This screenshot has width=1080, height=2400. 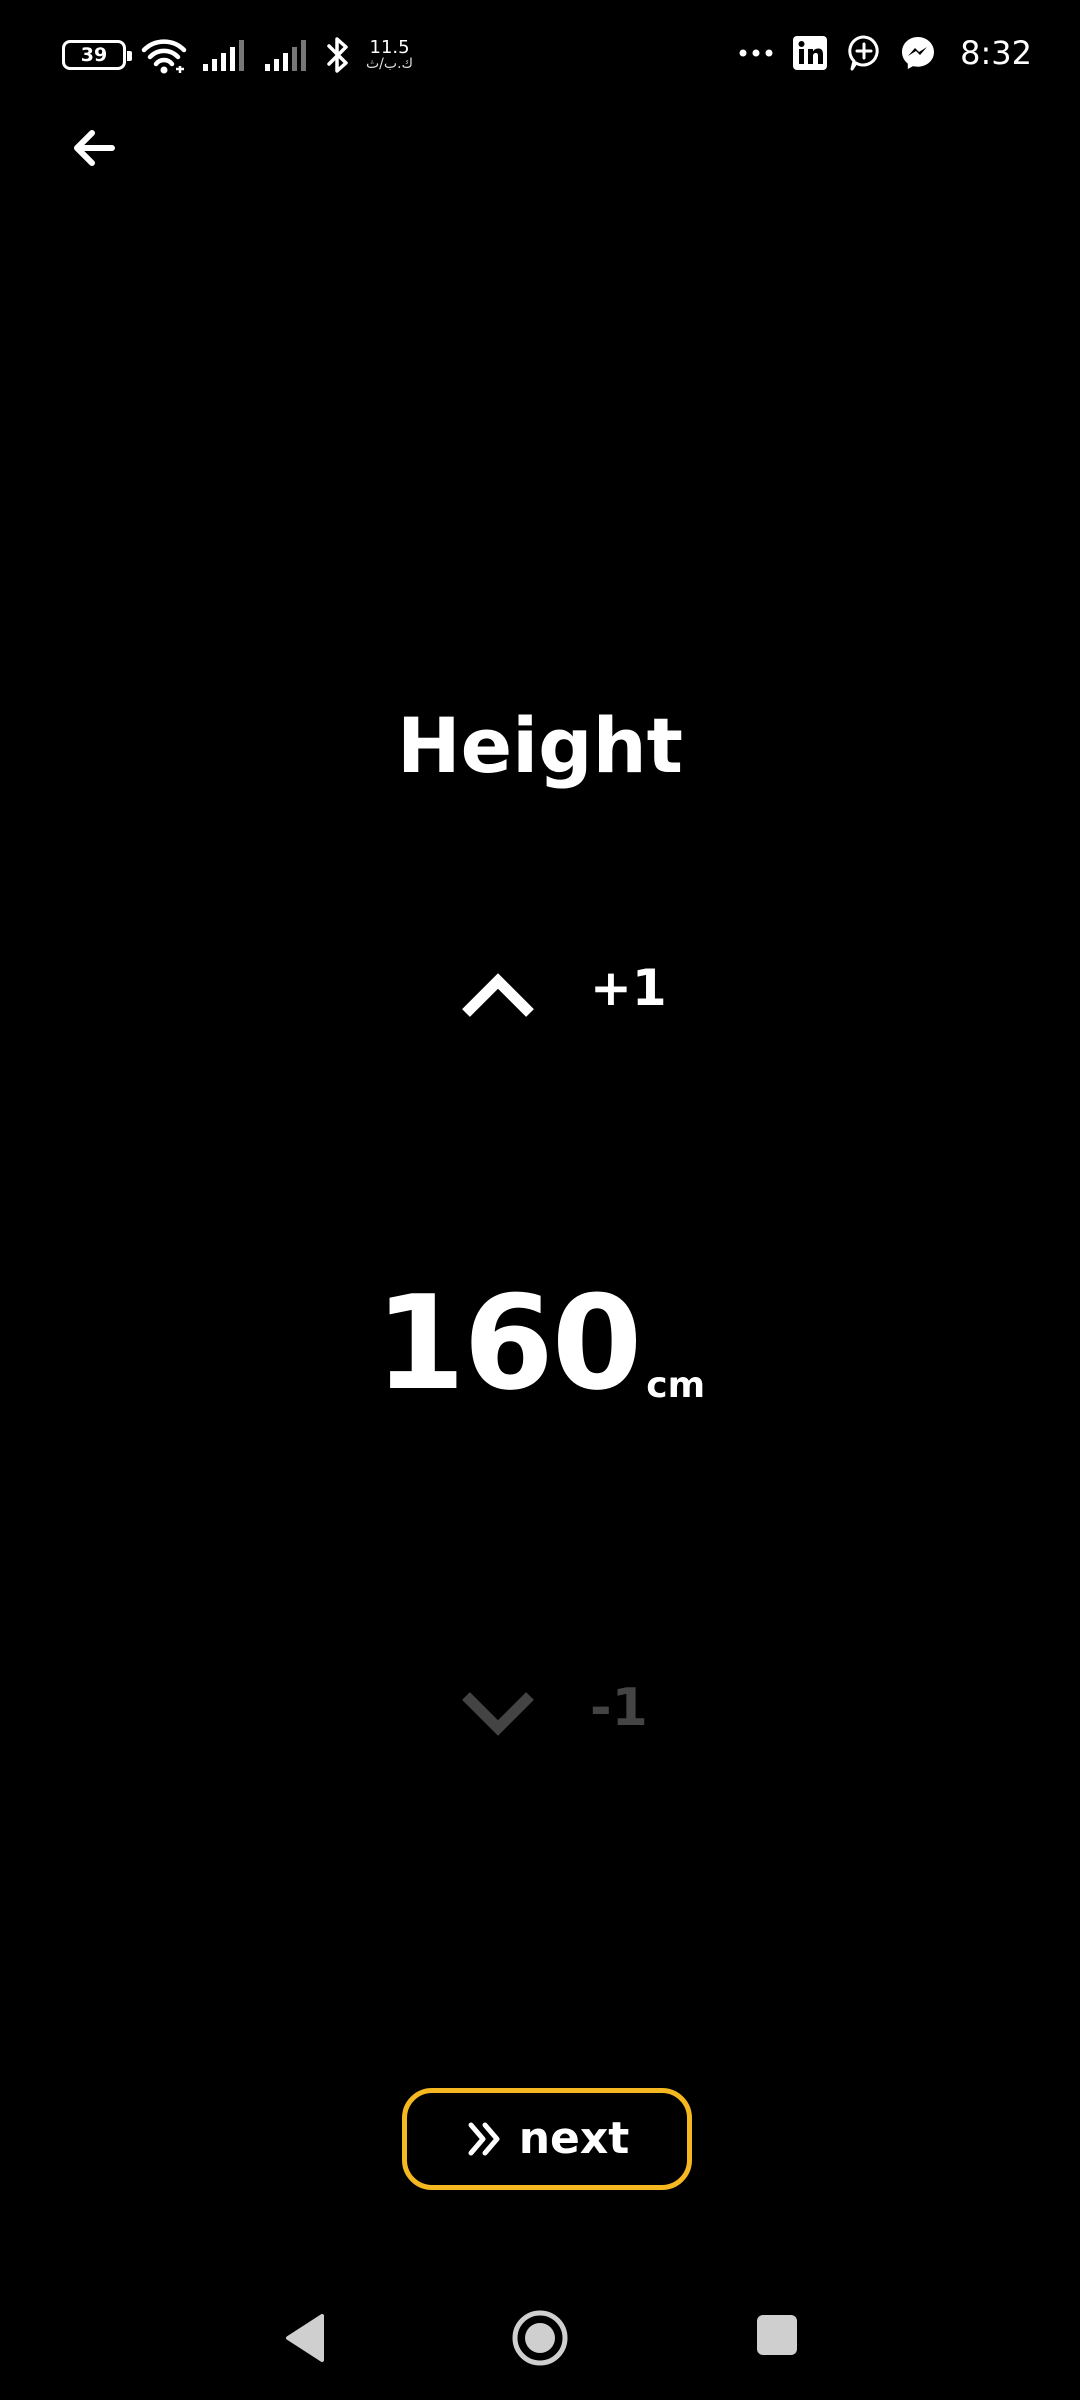 I want to click on page-title: Height, so click(x=540, y=745).